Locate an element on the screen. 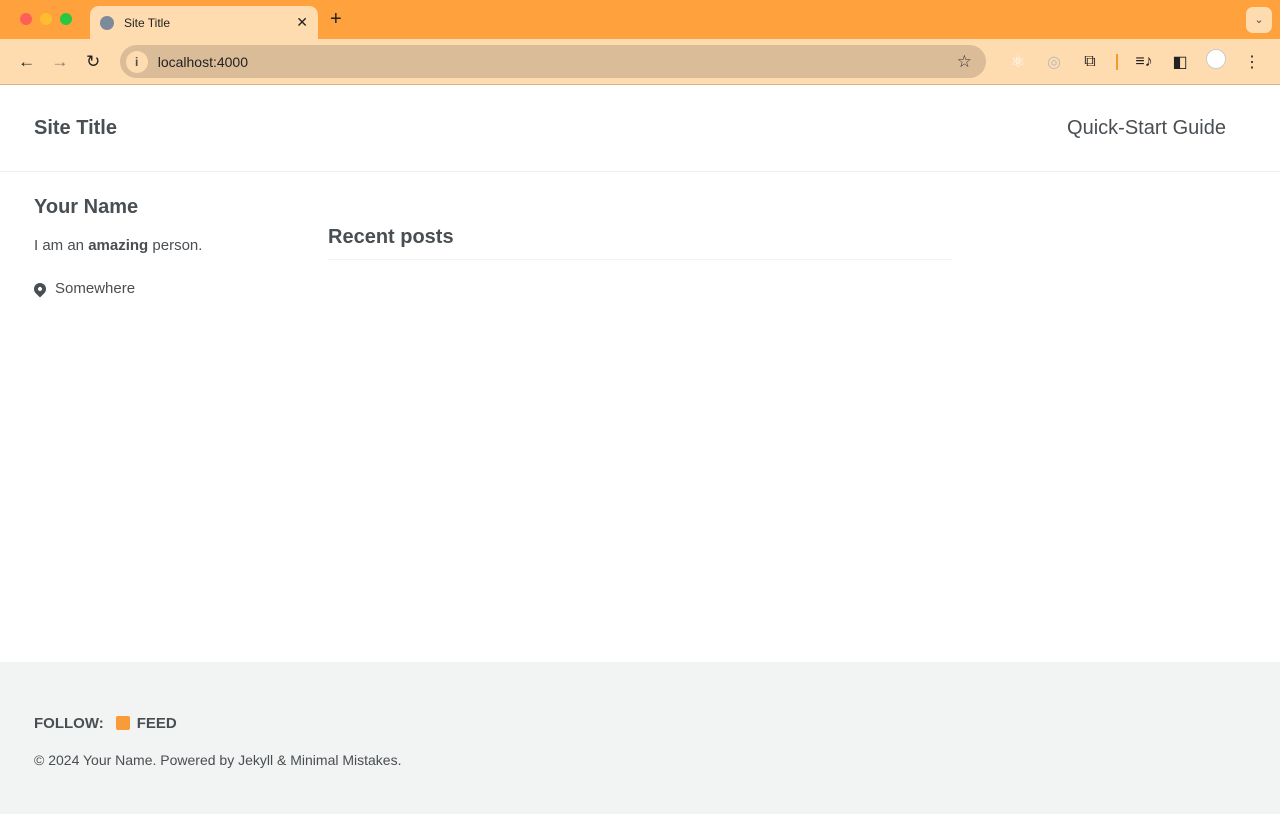 This screenshot has width=1280, height=814. tab-bar: Site Title ✕ + ⌄ is located at coordinates (640, 19).